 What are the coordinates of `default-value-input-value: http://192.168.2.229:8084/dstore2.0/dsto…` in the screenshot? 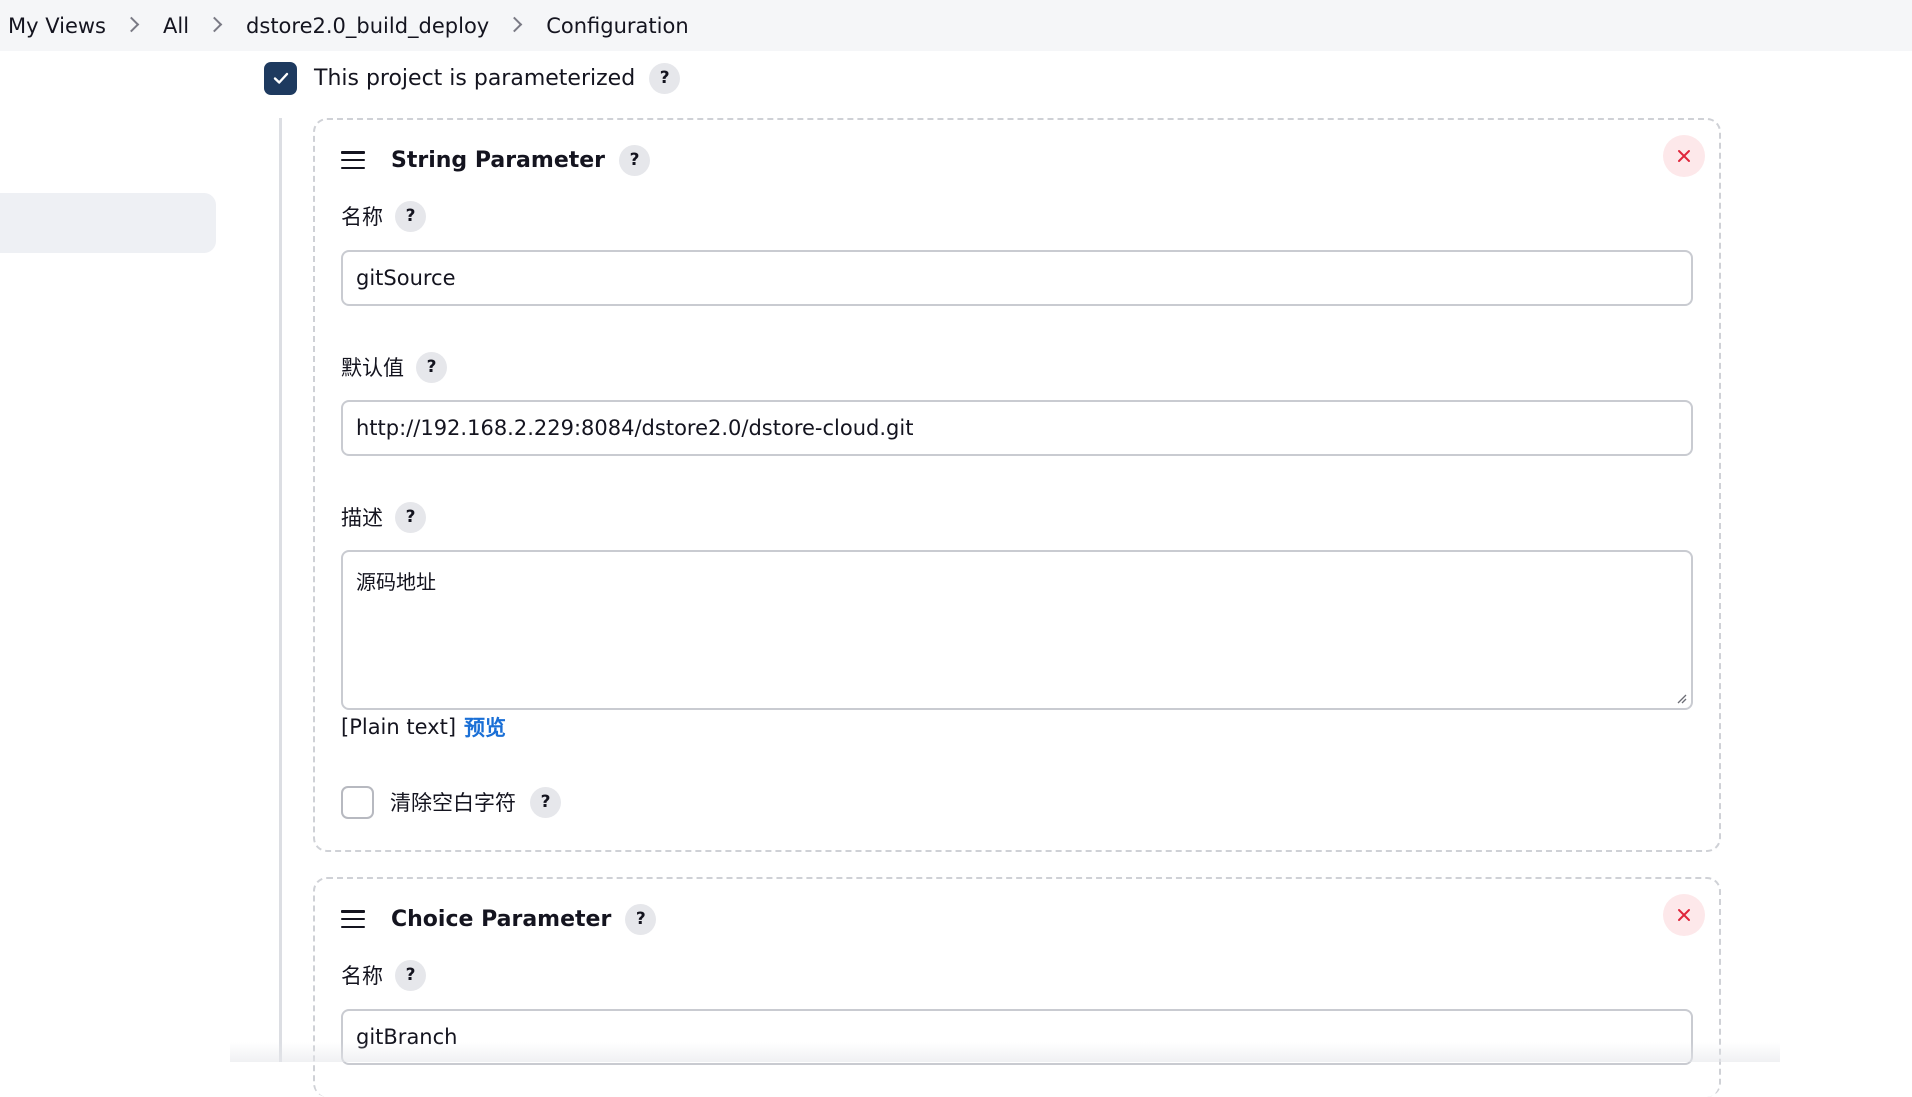 It's located at (635, 428).